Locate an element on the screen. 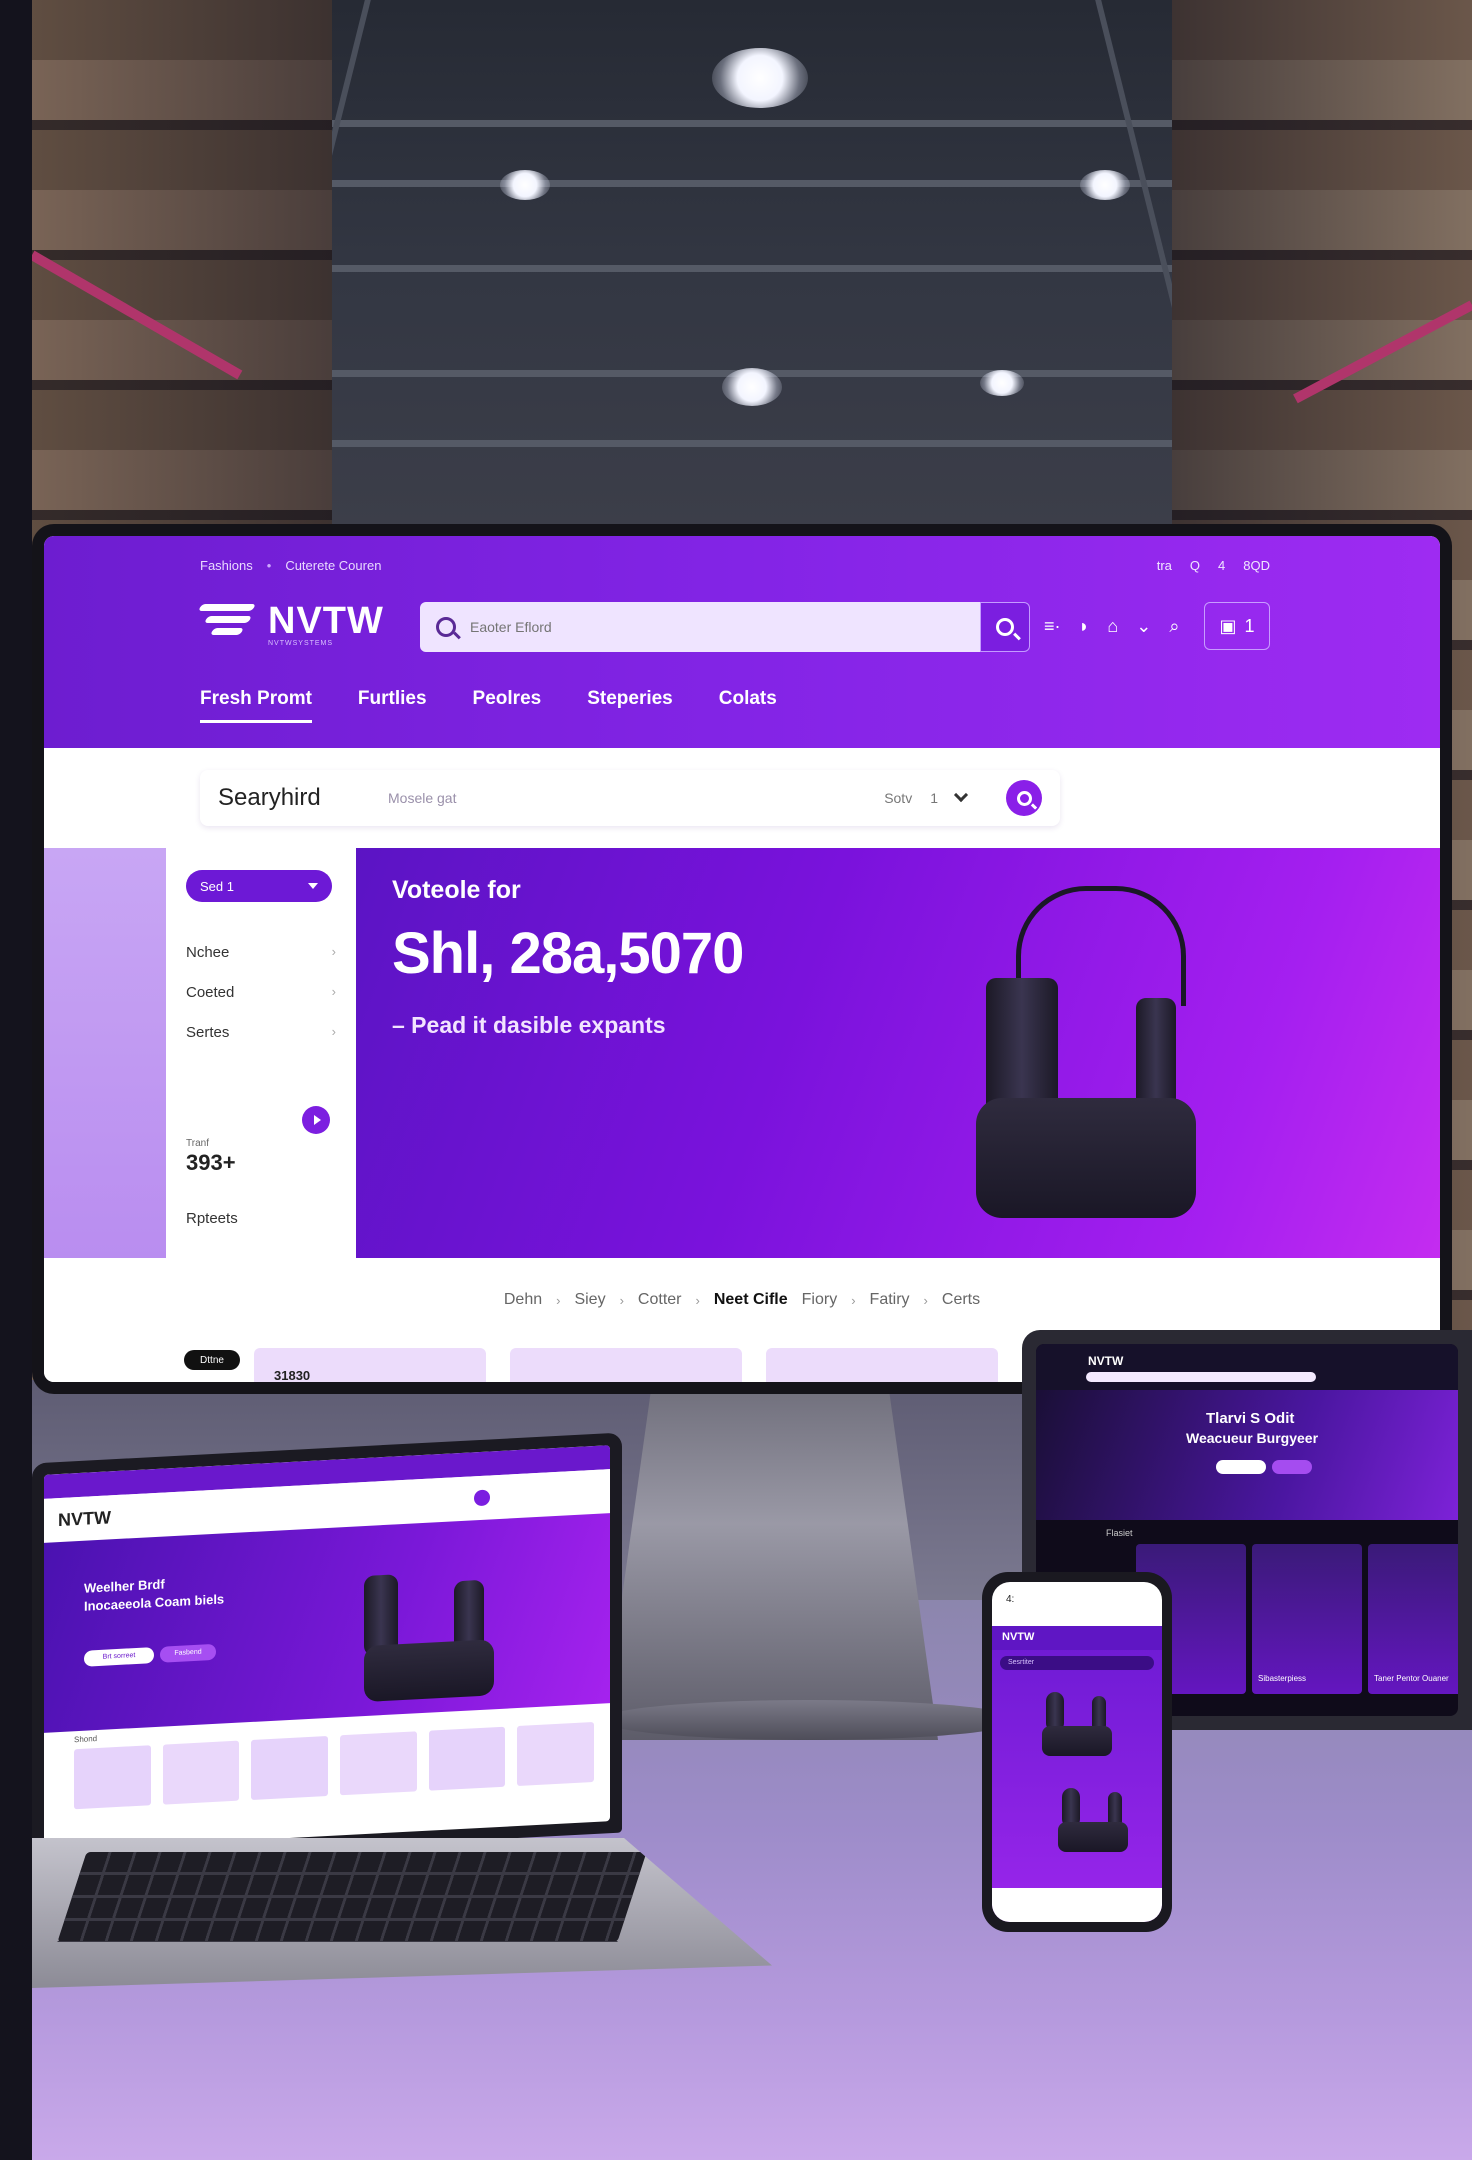 Image resolution: width=1472 pixels, height=2160 pixels. phone-search-input: Sesrtiter is located at coordinates (1077, 1663).